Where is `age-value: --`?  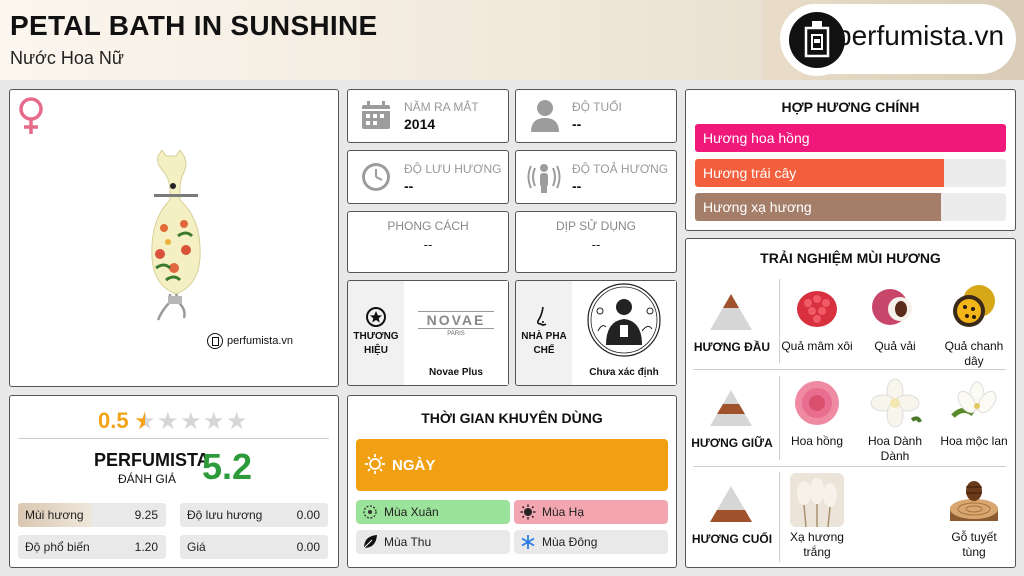
age-value: -- is located at coordinates (577, 124).